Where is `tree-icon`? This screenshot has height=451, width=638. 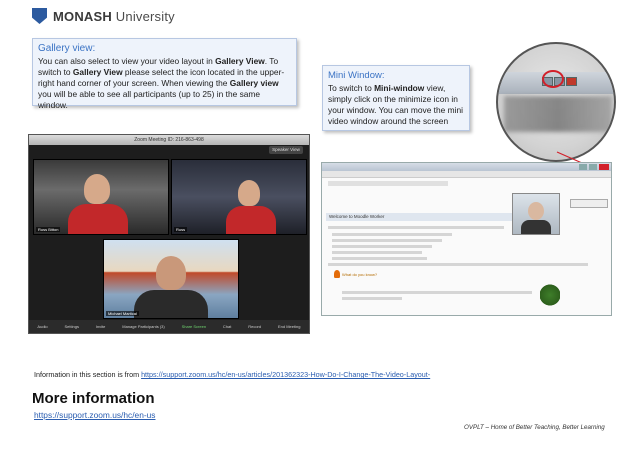 tree-icon is located at coordinates (550, 295).